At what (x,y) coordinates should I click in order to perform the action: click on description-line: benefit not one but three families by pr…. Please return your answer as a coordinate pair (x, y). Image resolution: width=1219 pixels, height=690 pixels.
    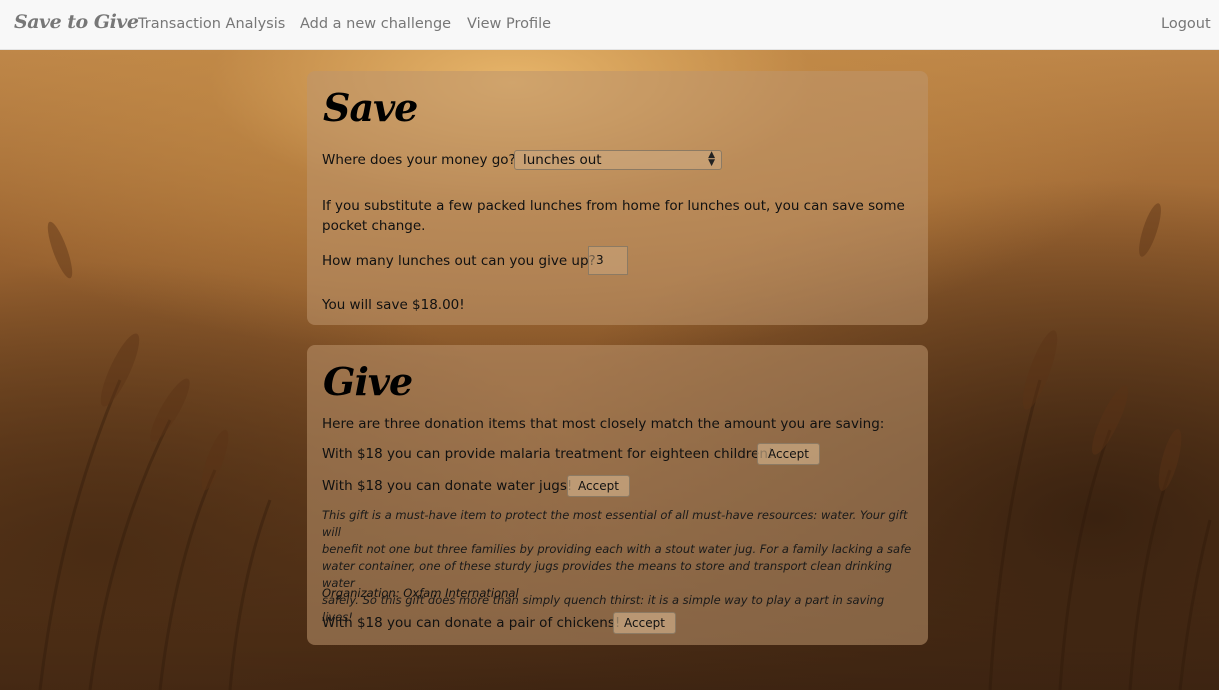
    Looking at the image, I should click on (617, 549).